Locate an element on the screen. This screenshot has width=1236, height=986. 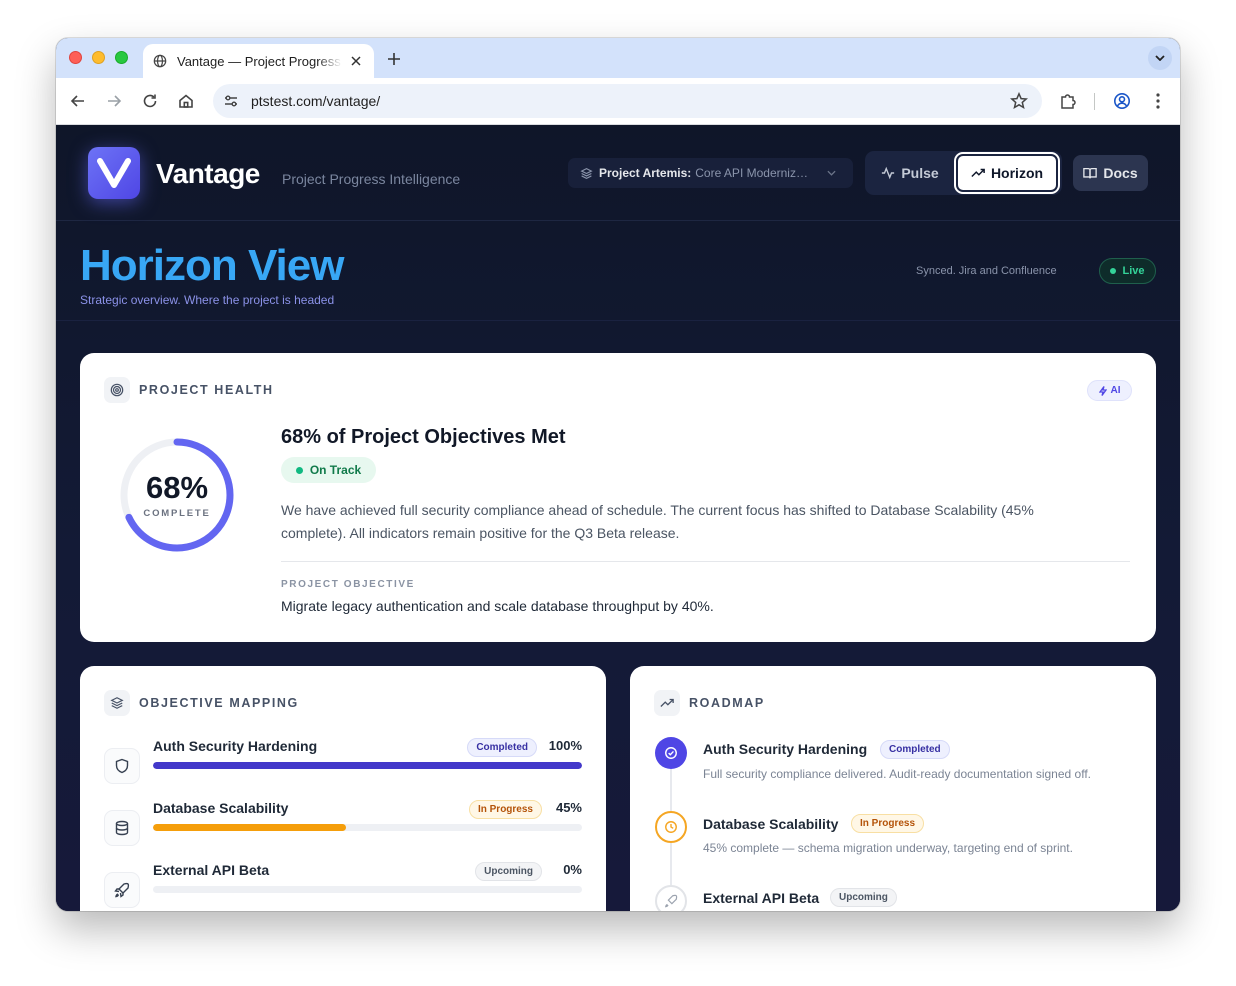
tab-title: Vantage — Project Progress Intelligence is located at coordinates (259, 61).